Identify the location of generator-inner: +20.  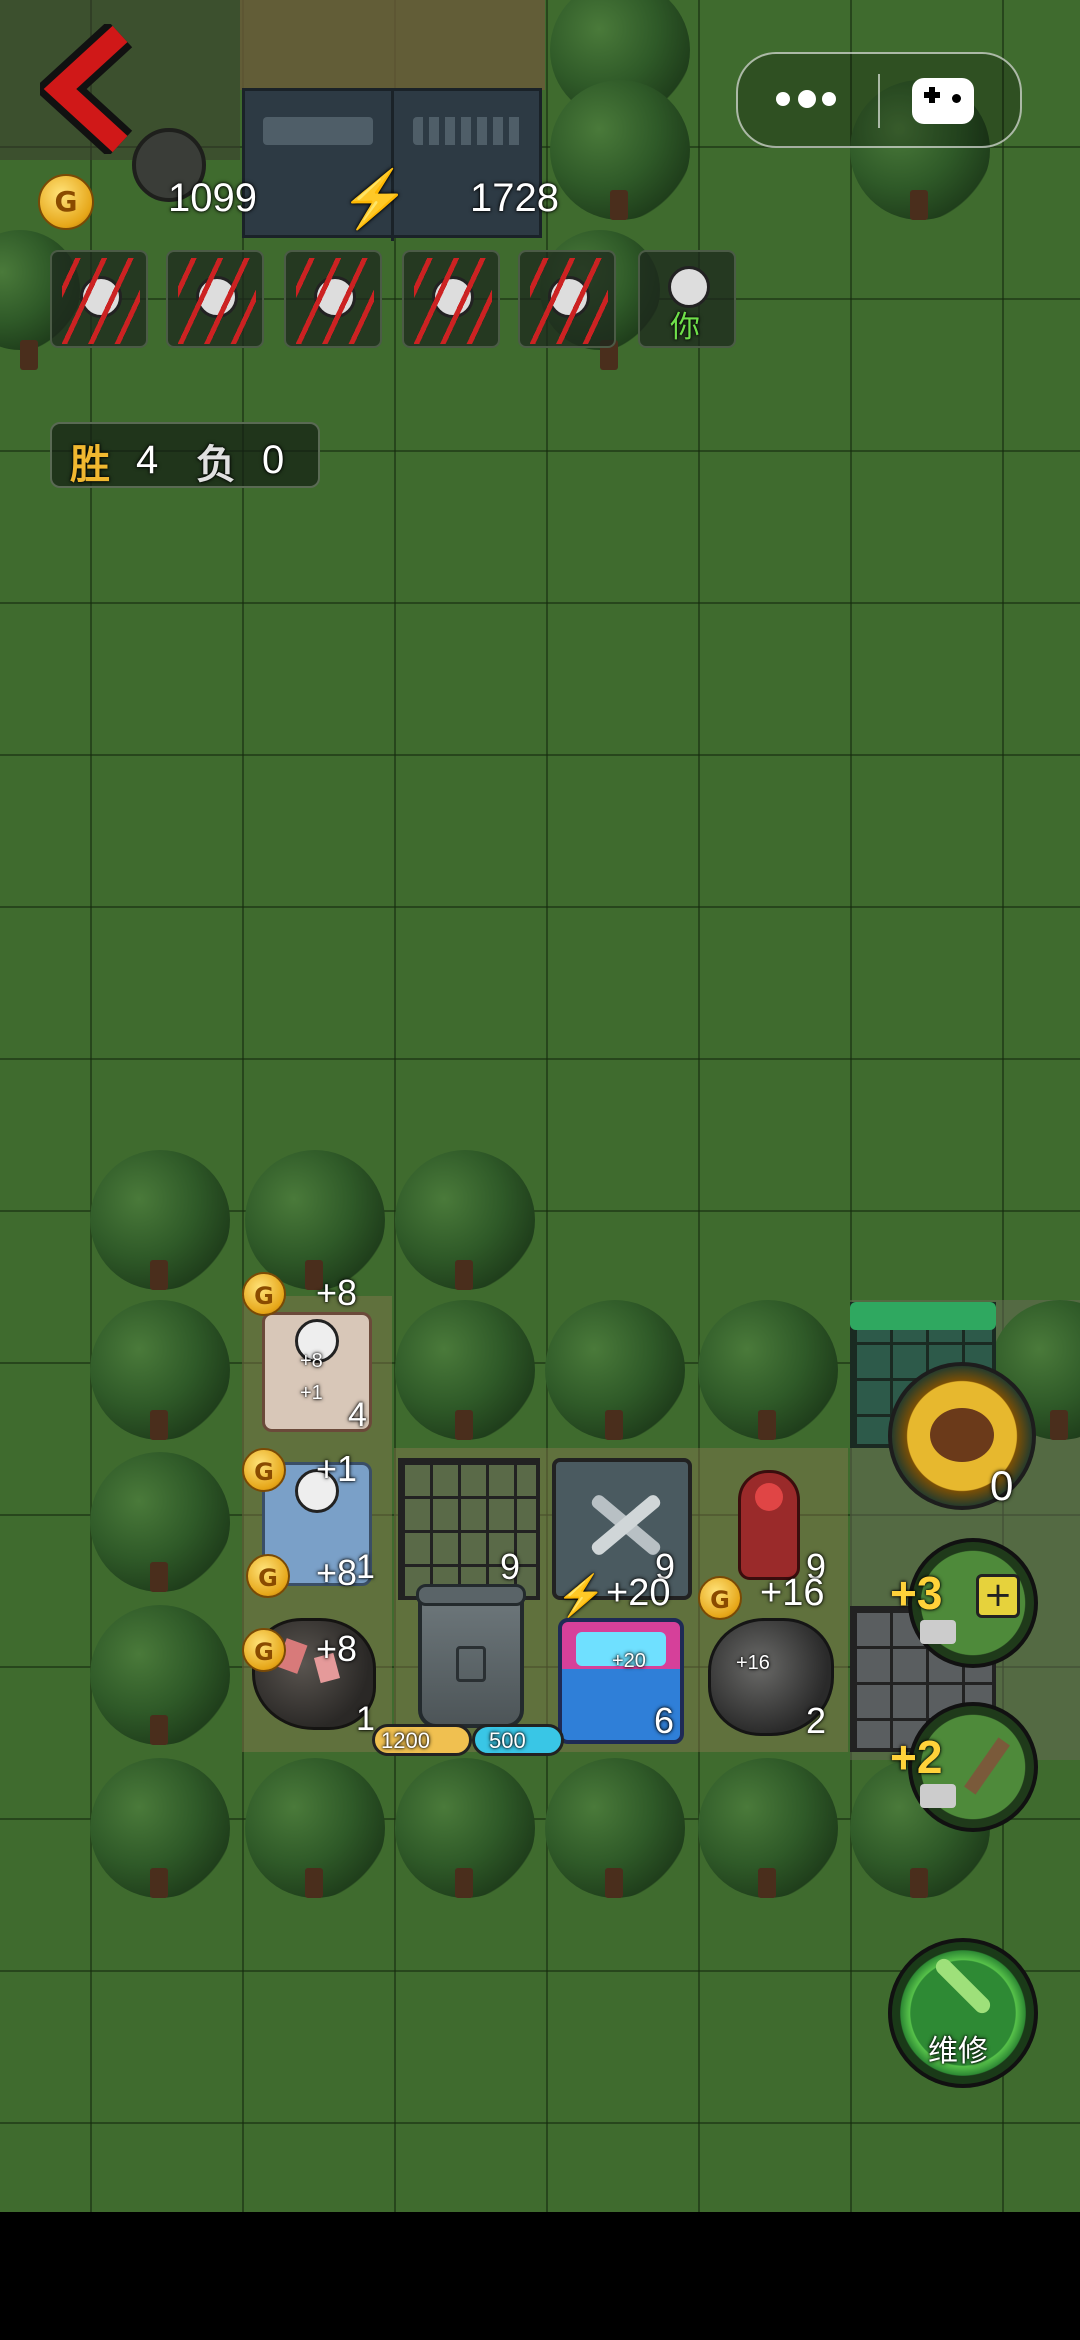
(629, 1661).